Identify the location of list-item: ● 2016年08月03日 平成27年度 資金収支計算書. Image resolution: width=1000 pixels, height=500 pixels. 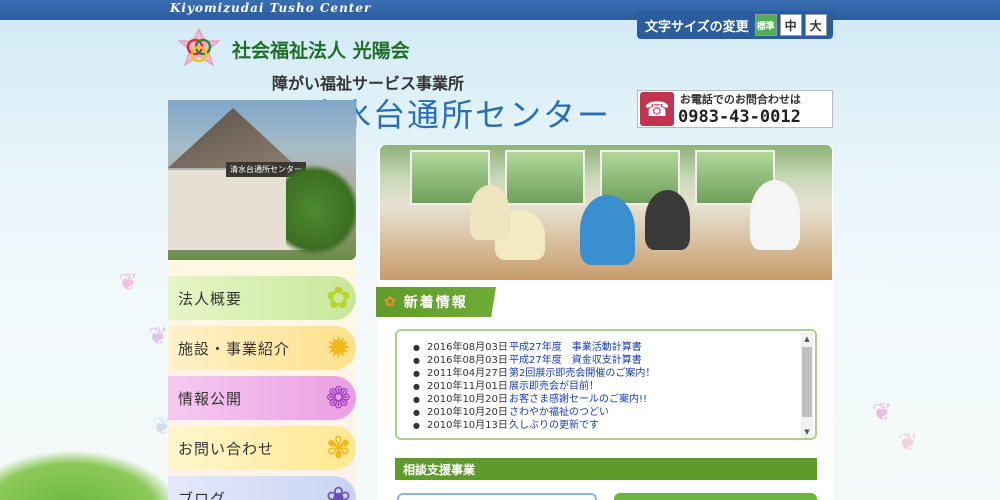
(614, 360).